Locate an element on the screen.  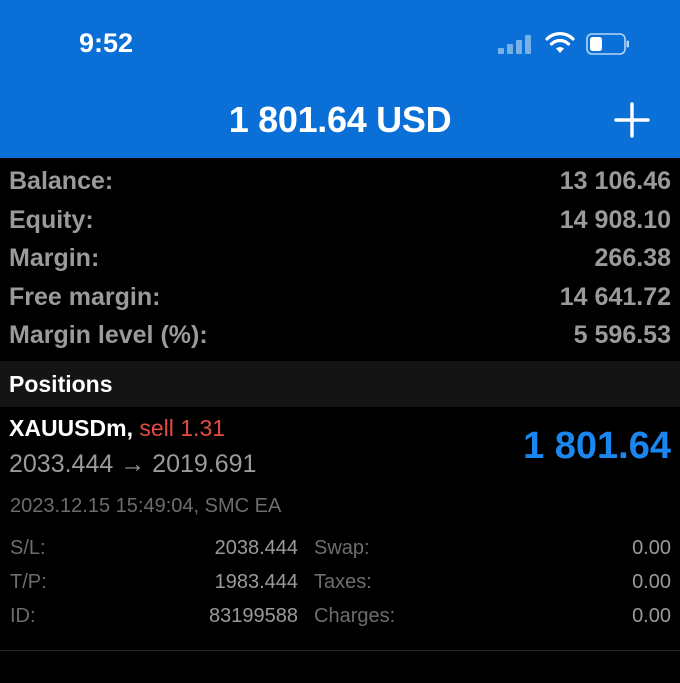
wifi-icon is located at coordinates (560, 42).